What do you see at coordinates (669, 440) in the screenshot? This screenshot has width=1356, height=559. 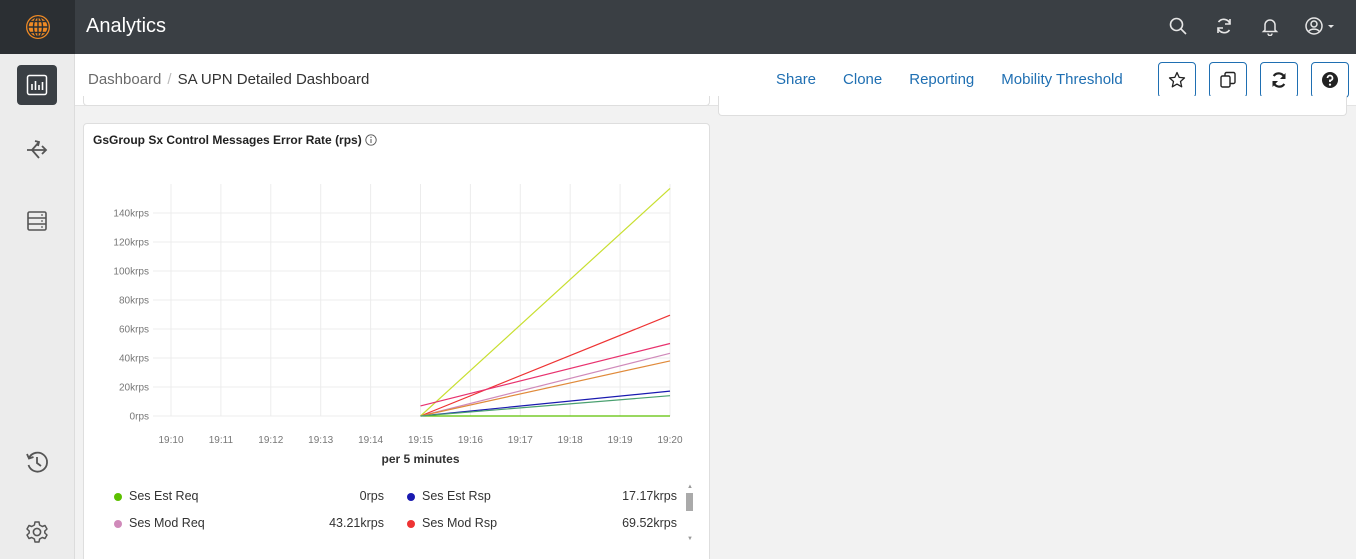 I see `x-tick-label: 19:20` at bounding box center [669, 440].